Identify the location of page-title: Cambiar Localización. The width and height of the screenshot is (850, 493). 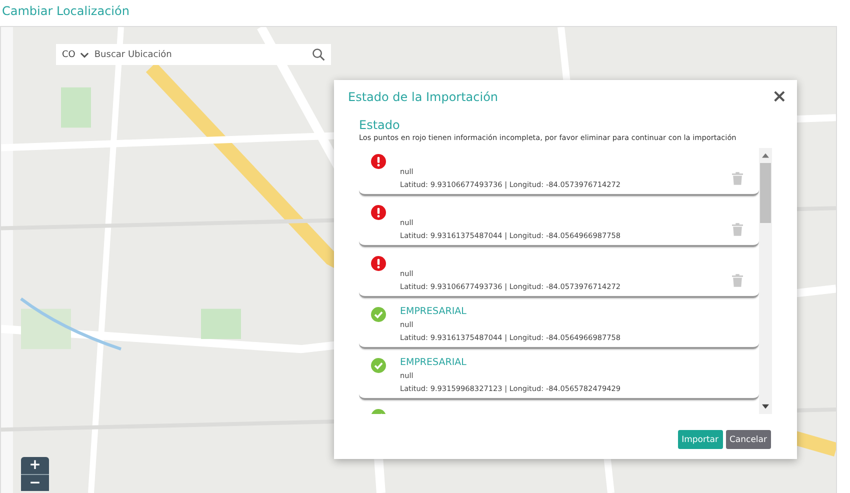
(65, 11).